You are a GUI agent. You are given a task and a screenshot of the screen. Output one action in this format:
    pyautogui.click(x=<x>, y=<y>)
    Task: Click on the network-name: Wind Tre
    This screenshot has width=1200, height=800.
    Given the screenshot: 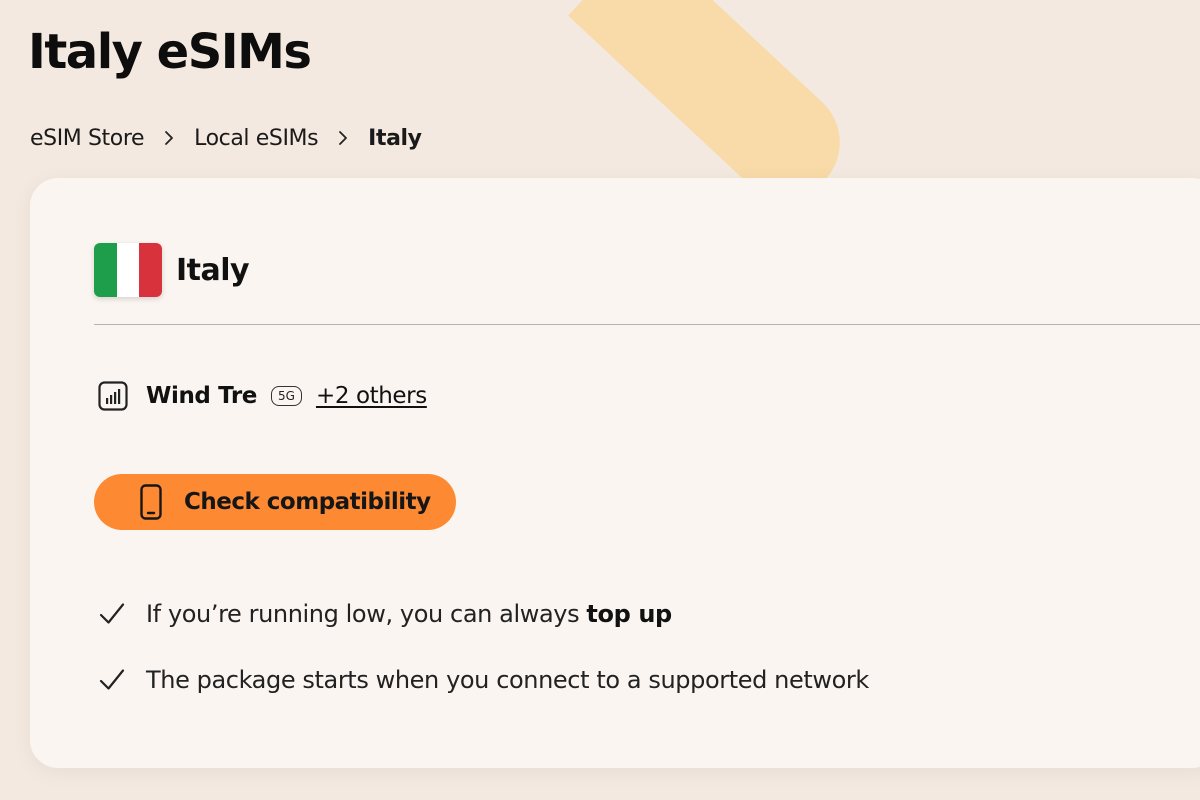 What is the action you would take?
    pyautogui.click(x=202, y=396)
    